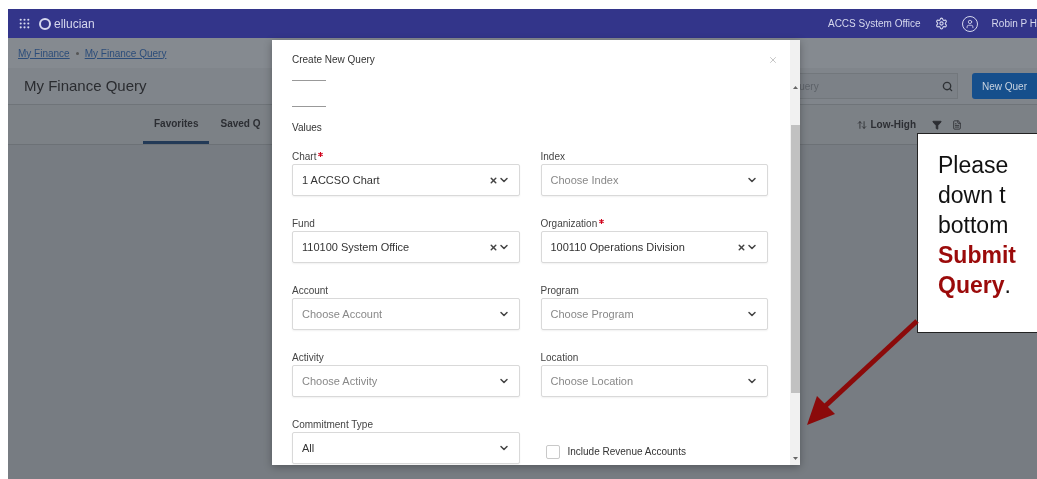 Image resolution: width=1037 pixels, height=479 pixels. Describe the element at coordinates (24, 23) in the screenshot. I see `grid-menu-icon` at that location.